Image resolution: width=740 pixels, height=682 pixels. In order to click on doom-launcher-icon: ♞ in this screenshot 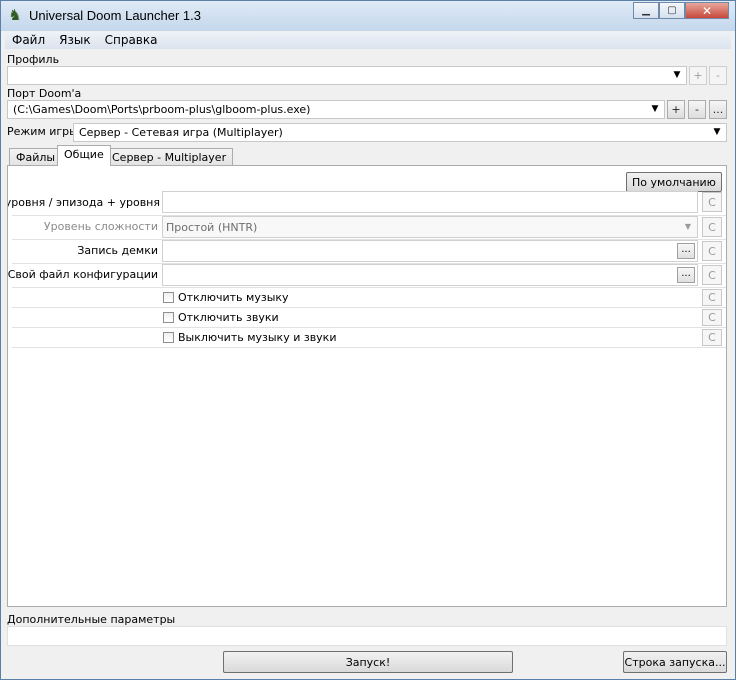, I will do `click(15, 15)`.